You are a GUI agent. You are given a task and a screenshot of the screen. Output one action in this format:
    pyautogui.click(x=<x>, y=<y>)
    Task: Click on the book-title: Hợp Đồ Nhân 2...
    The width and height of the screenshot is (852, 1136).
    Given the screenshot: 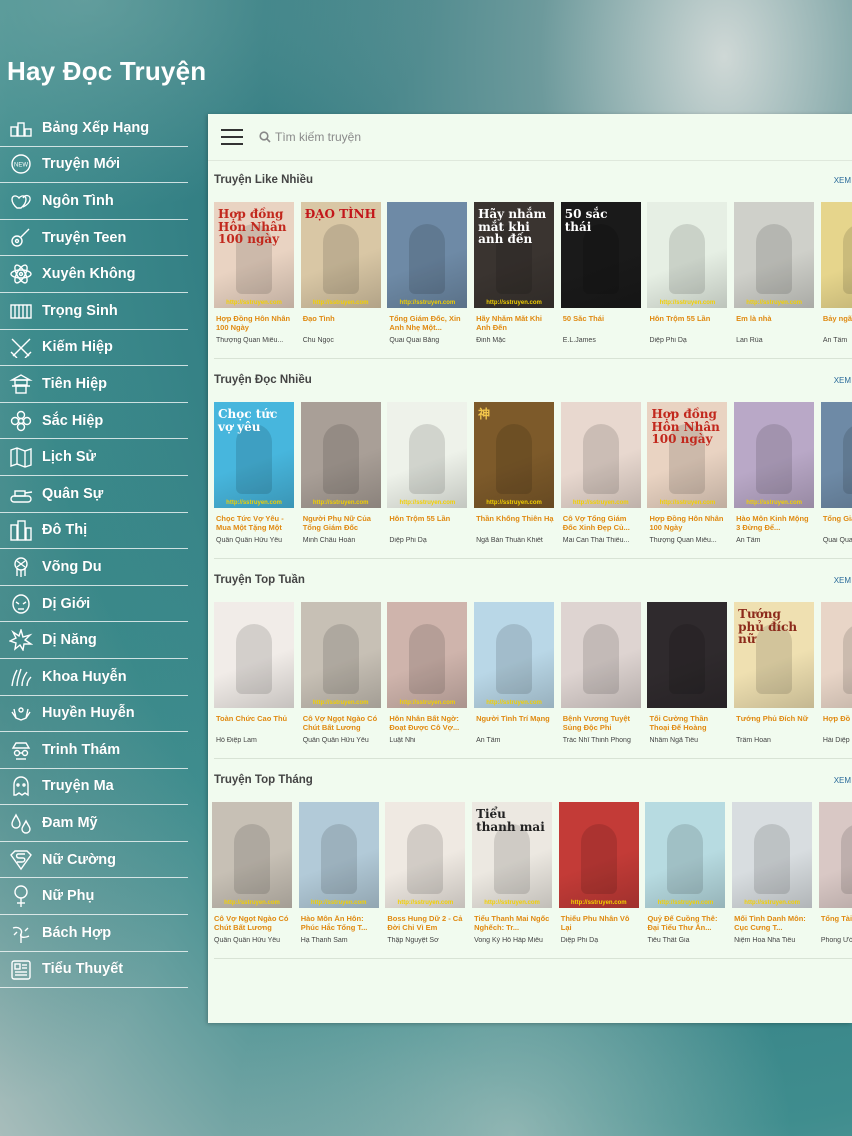 What is the action you would take?
    pyautogui.click(x=836, y=725)
    